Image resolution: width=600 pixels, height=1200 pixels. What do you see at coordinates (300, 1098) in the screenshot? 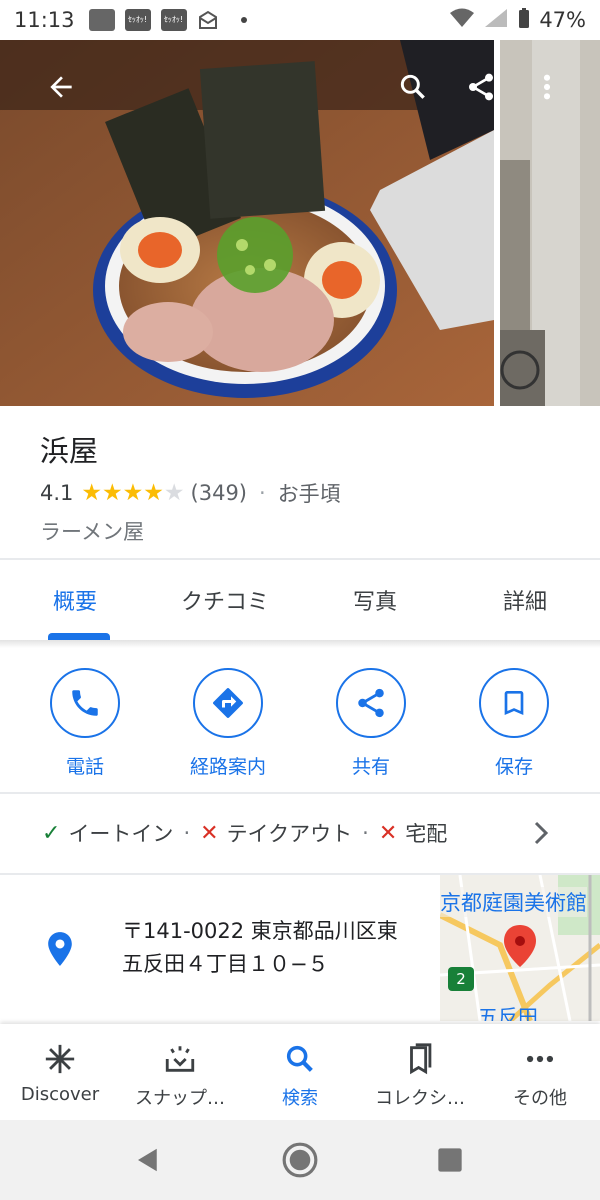
I see `nav-search-label: 検索` at bounding box center [300, 1098].